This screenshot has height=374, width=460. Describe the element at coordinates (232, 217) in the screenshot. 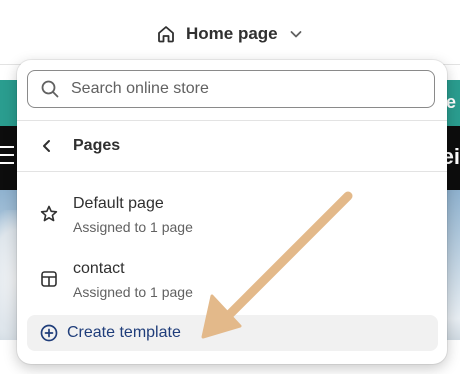

I see `template-item-default-page: Default page Assigned to 1 page` at that location.